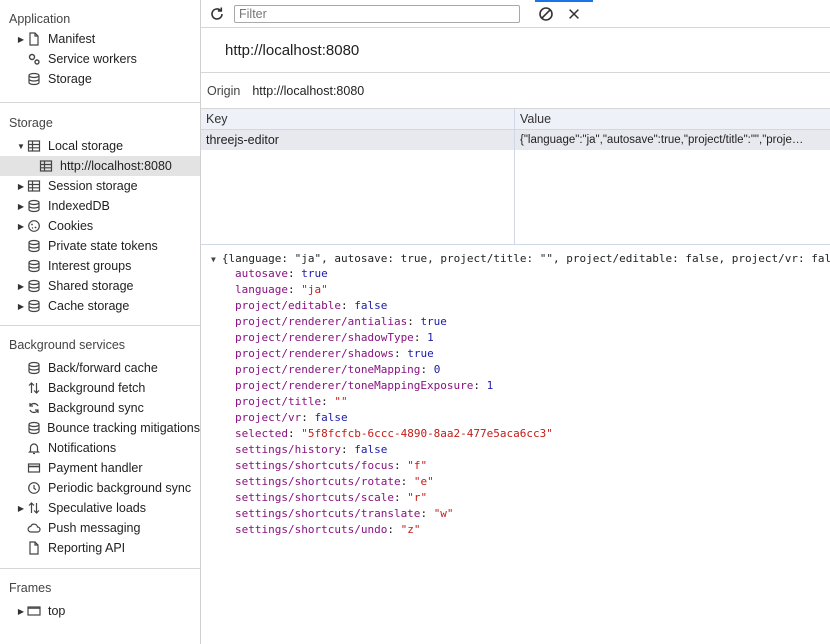 This screenshot has height=644, width=830. I want to click on json-entry: settings/shortcuts/undo: "z", so click(327, 530).